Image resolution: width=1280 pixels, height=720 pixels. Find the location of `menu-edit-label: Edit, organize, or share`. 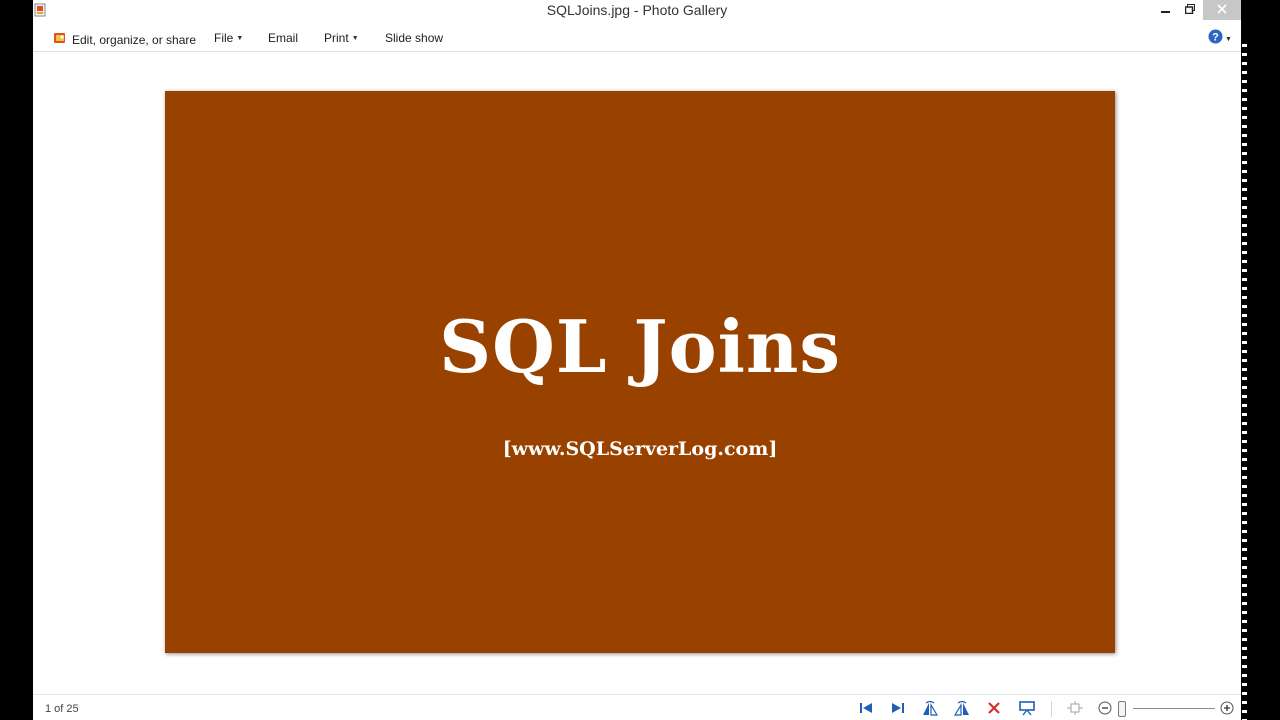

menu-edit-label: Edit, organize, or share is located at coordinates (134, 39).